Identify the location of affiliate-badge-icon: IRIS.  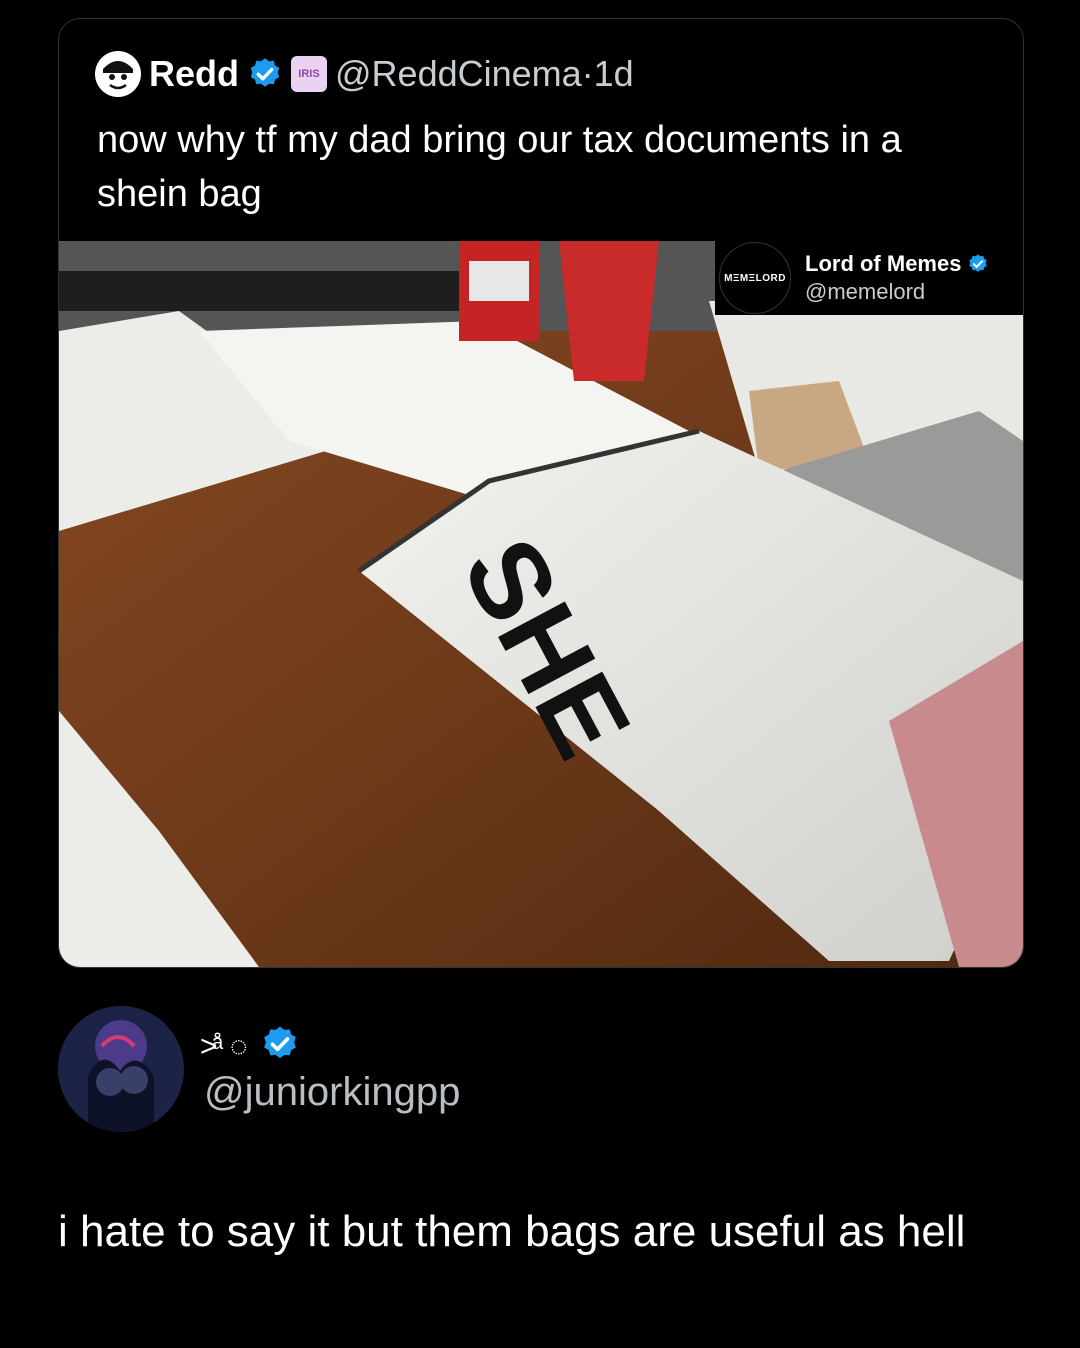
(309, 74).